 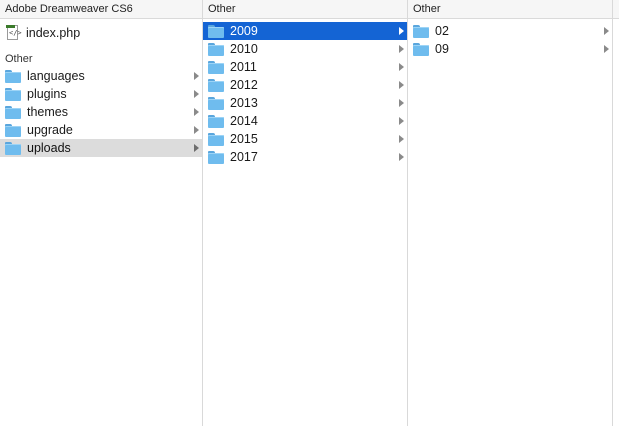 What do you see at coordinates (101, 76) in the screenshot?
I see `folder-item-languages: languages` at bounding box center [101, 76].